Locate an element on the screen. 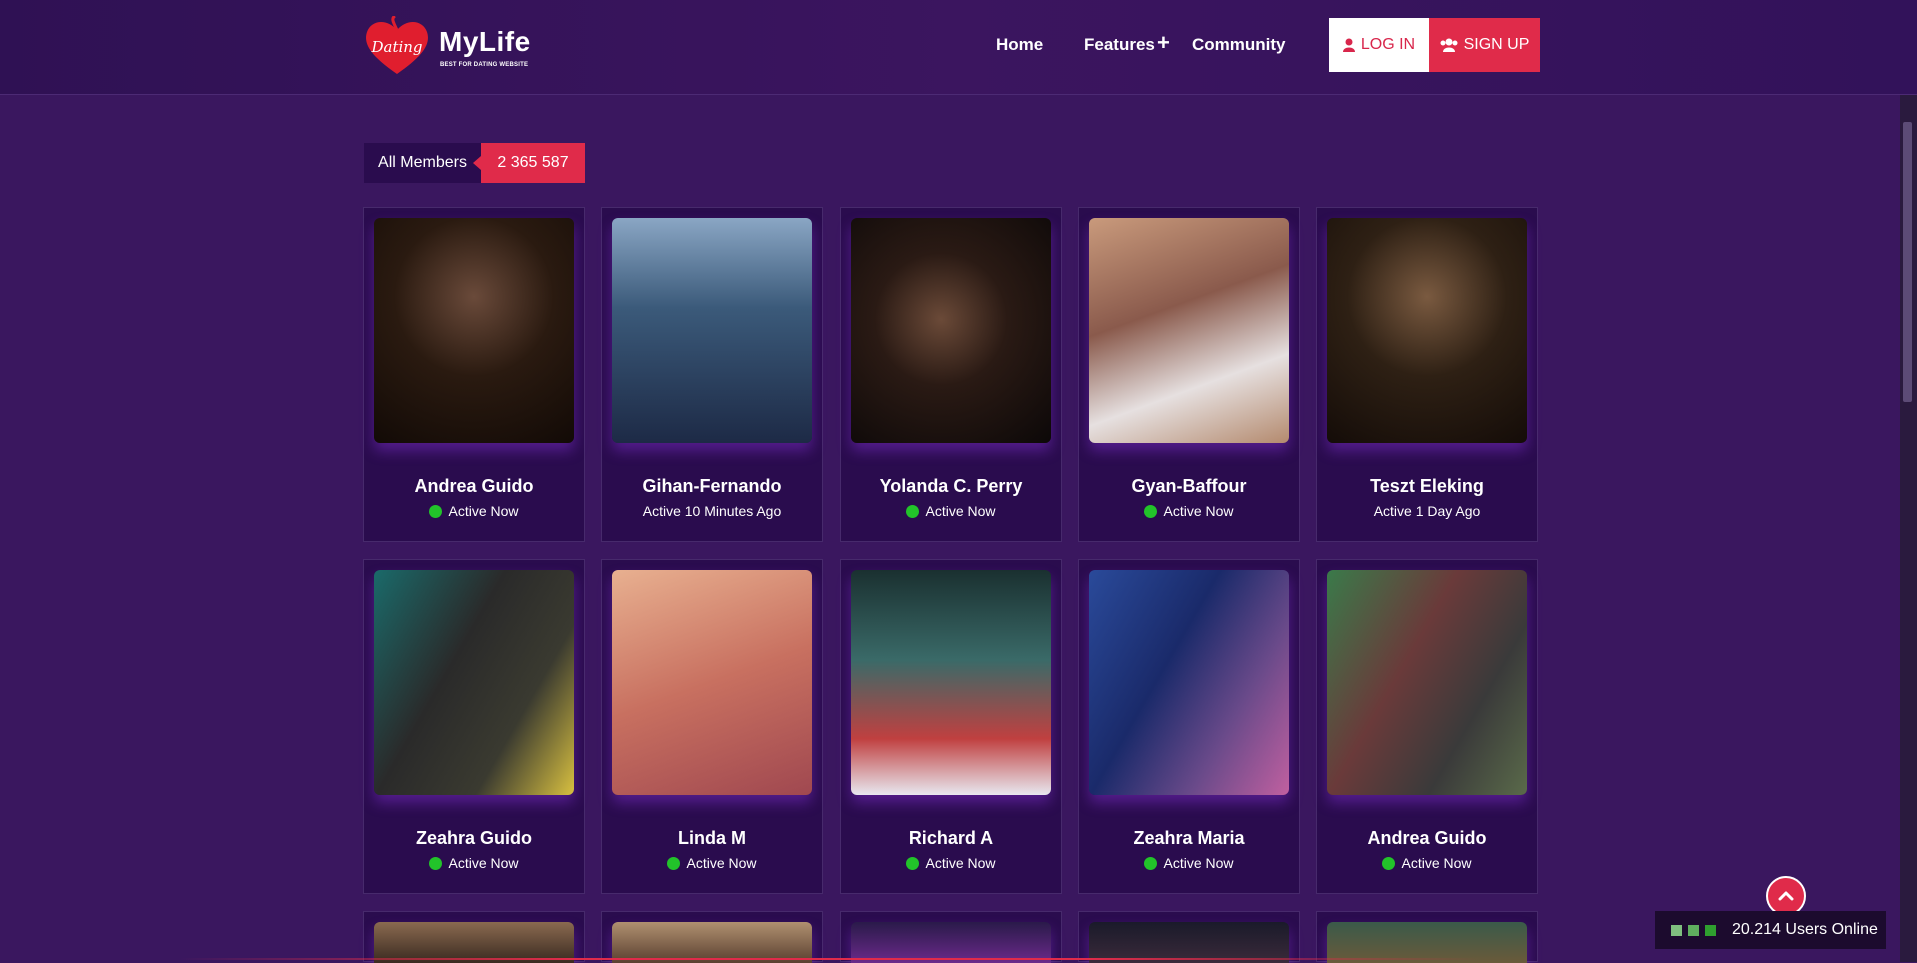 This screenshot has width=1917, height=963. scroll-to-top-button is located at coordinates (1786, 896).